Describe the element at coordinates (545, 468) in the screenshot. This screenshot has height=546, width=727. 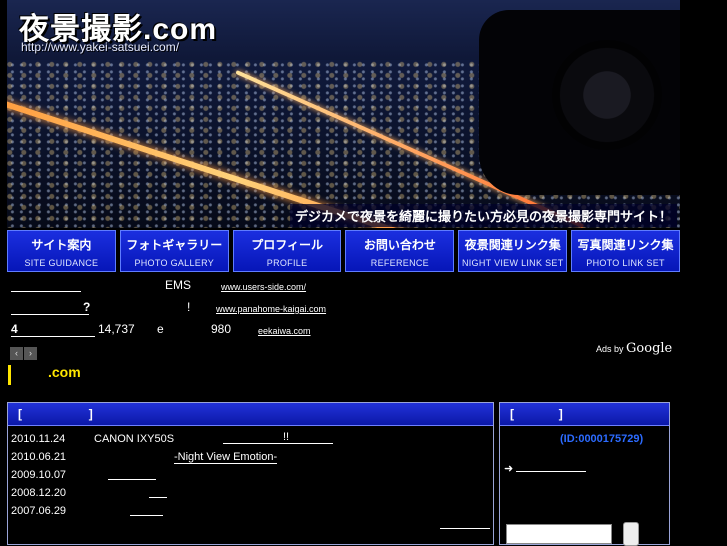
I see `side-link: ➜` at that location.